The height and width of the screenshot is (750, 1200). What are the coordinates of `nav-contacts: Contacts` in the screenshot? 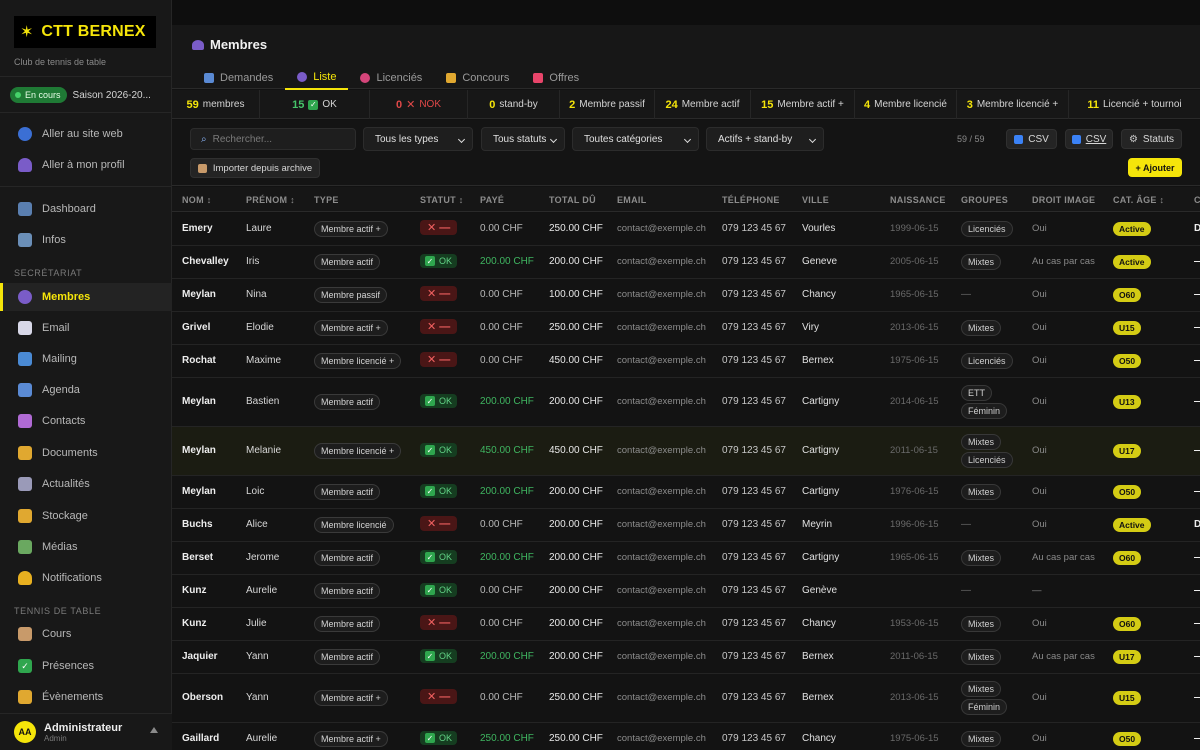 It's located at (86, 421).